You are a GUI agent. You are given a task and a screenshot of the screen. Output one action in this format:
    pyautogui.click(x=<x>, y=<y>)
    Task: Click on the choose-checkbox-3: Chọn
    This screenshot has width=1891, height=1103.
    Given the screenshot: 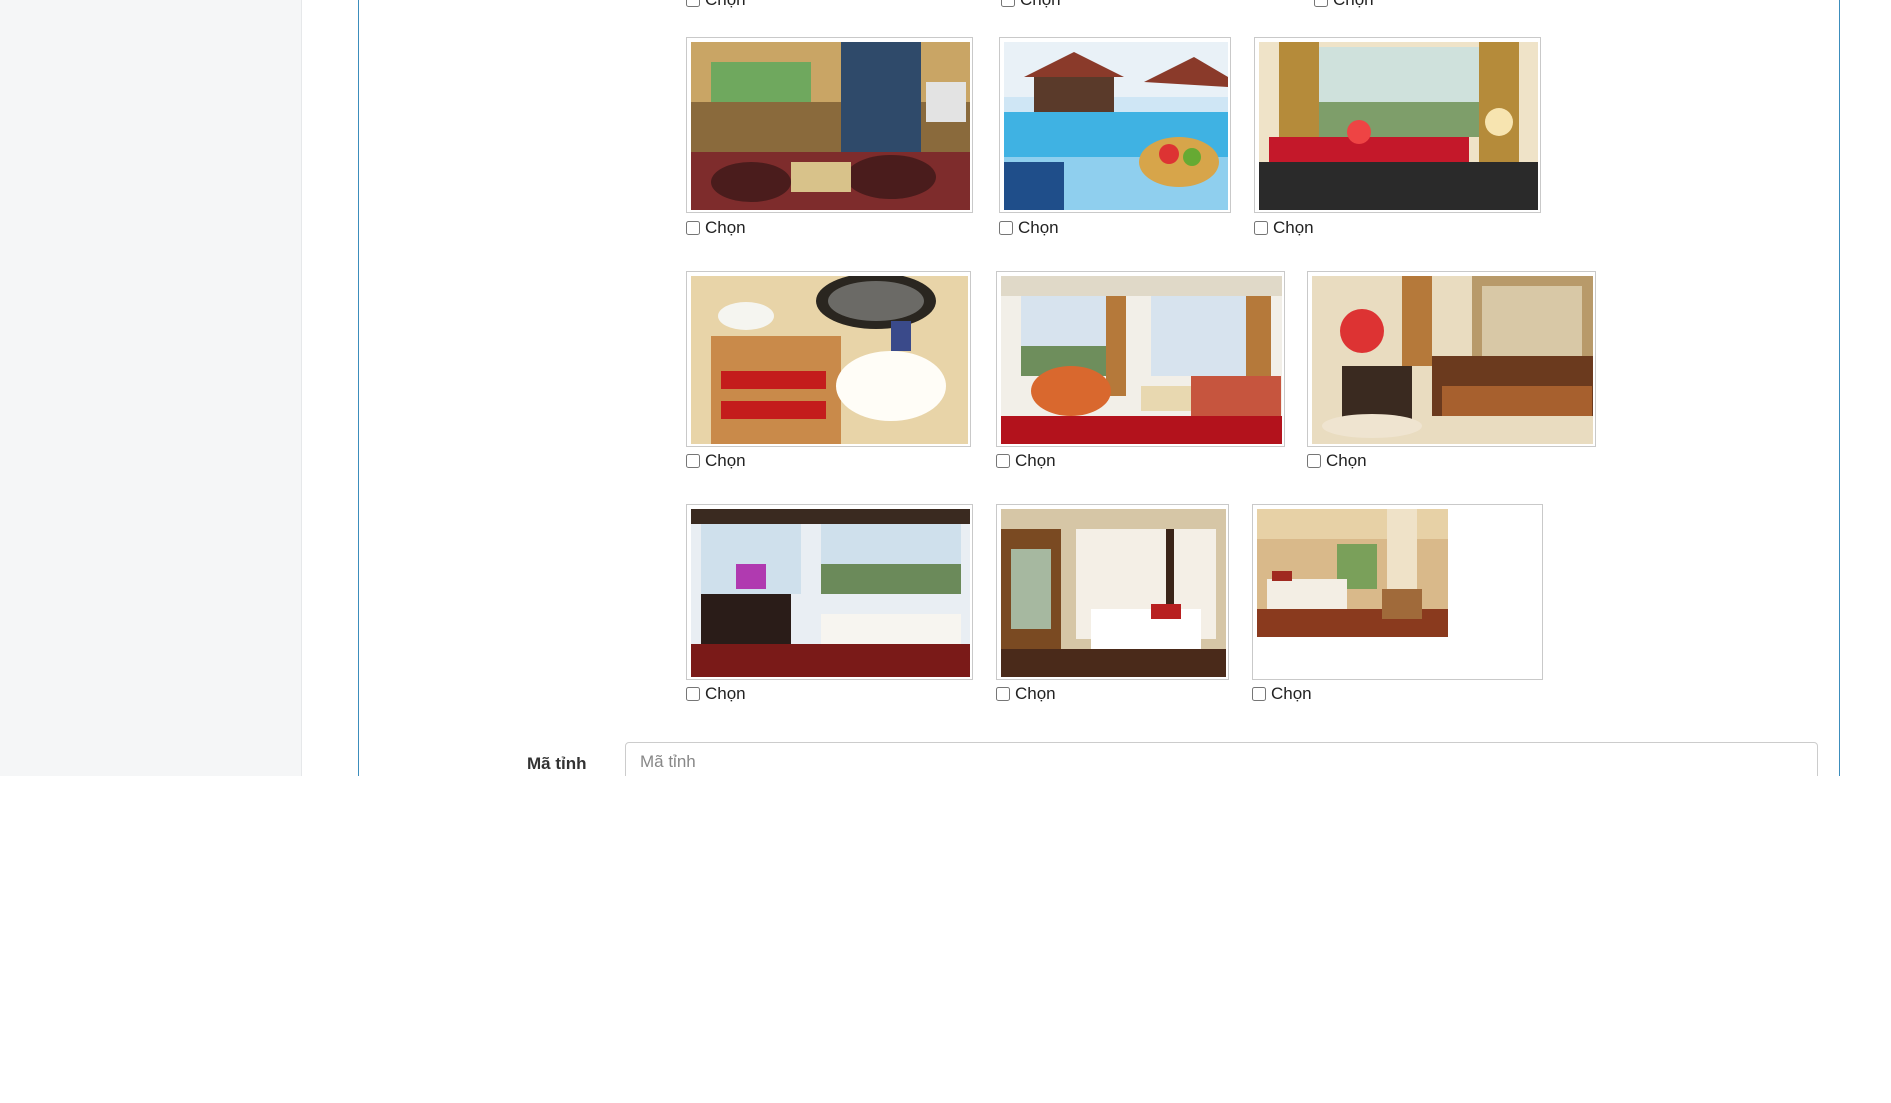 What is the action you would take?
    pyautogui.click(x=1284, y=227)
    